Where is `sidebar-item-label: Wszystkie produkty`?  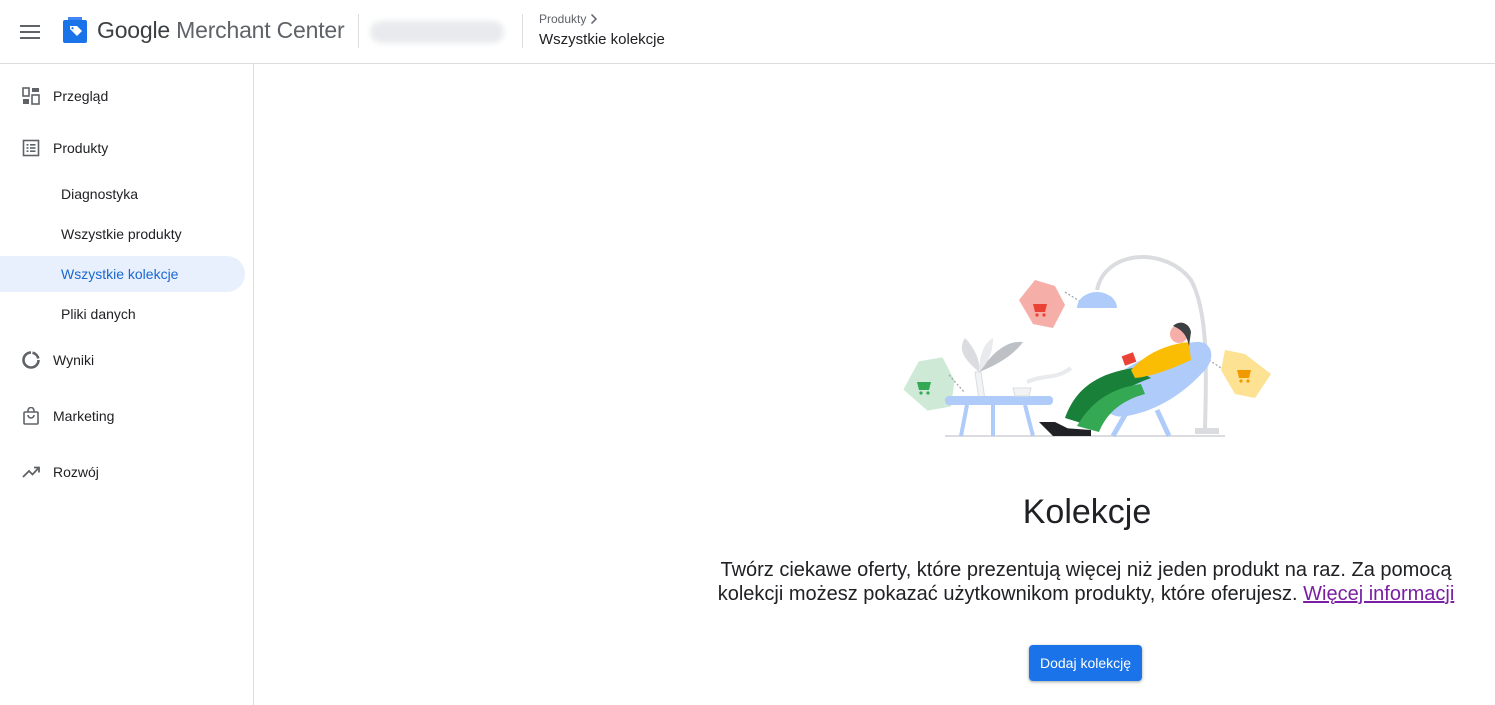 sidebar-item-label: Wszystkie produkty is located at coordinates (121, 234).